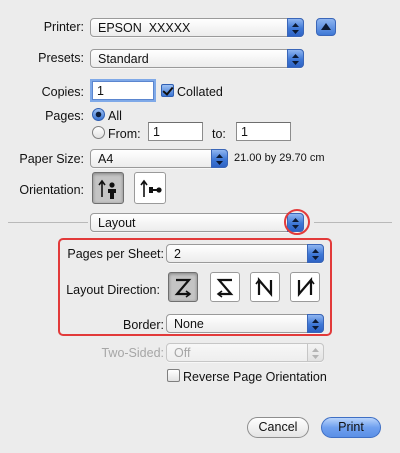  What do you see at coordinates (132, 353) in the screenshot?
I see `two-sided-label: Two-Sided:` at bounding box center [132, 353].